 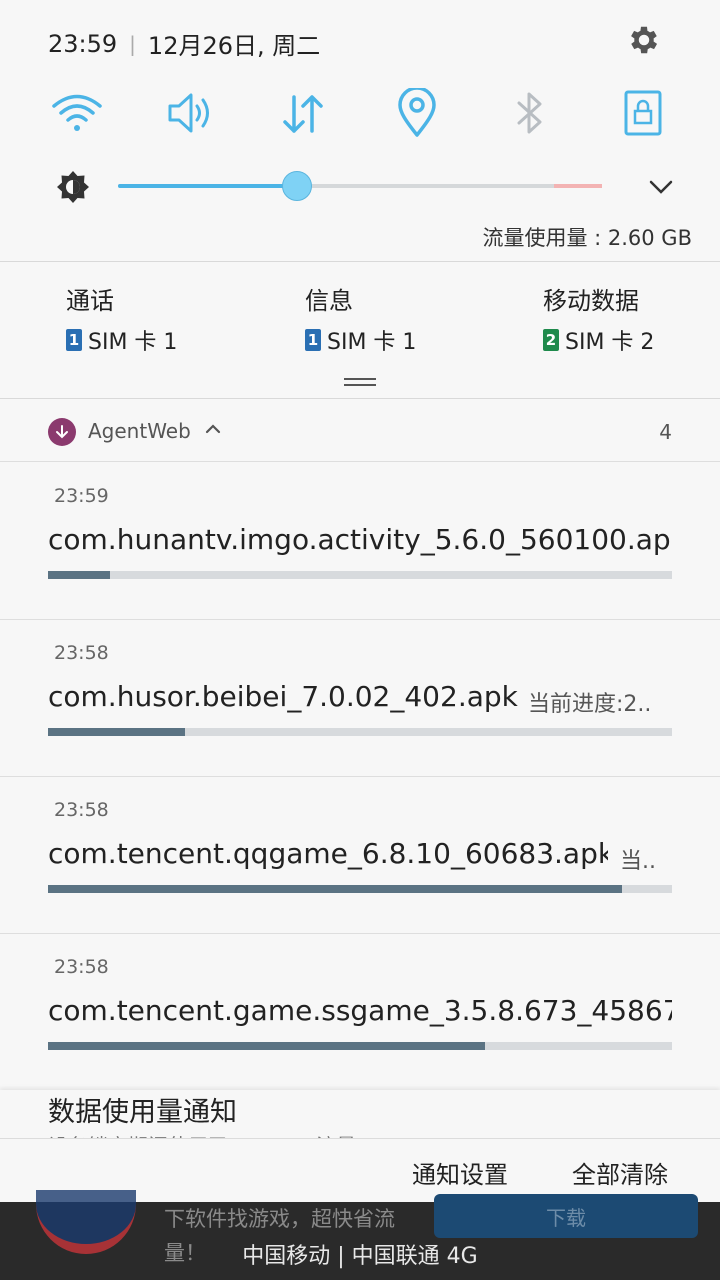 I want to click on status-row: 23:59 | 12月26日, 周二, so click(x=184, y=43).